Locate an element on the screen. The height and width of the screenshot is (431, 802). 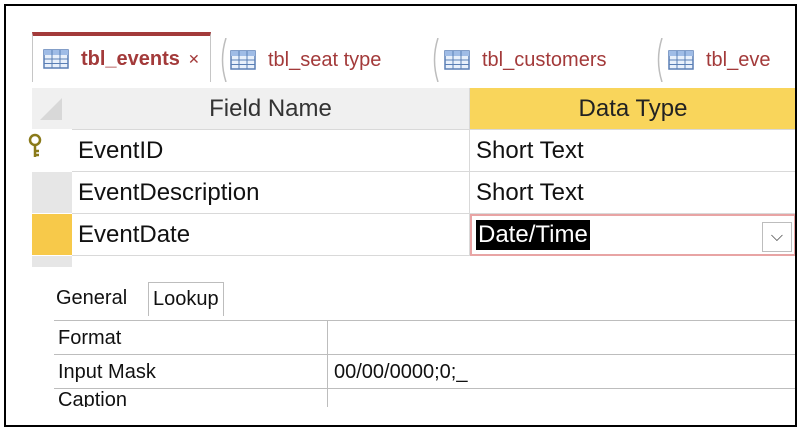
tab-label: tbl_customers is located at coordinates (544, 59).